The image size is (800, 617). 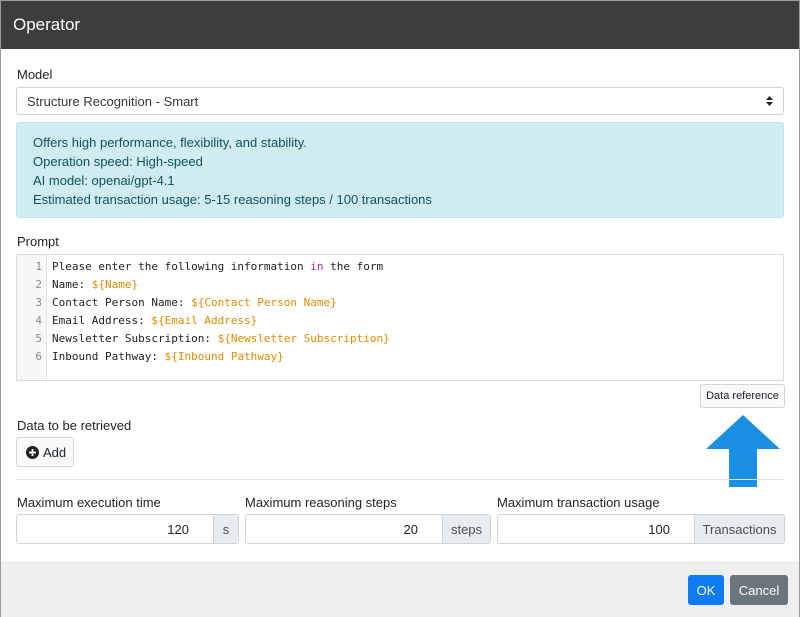 I want to click on execution-time-label: Maximum execution time, so click(x=89, y=502).